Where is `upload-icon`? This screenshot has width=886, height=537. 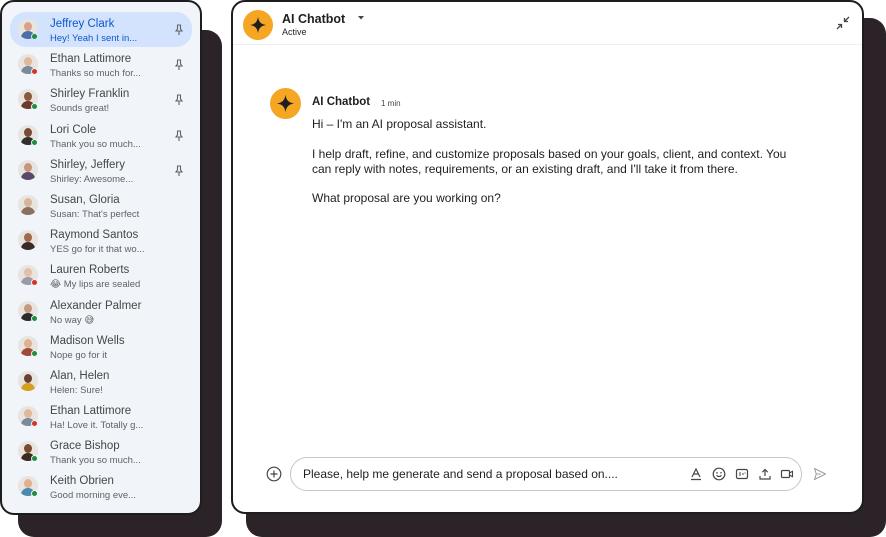
upload-icon is located at coordinates (765, 474).